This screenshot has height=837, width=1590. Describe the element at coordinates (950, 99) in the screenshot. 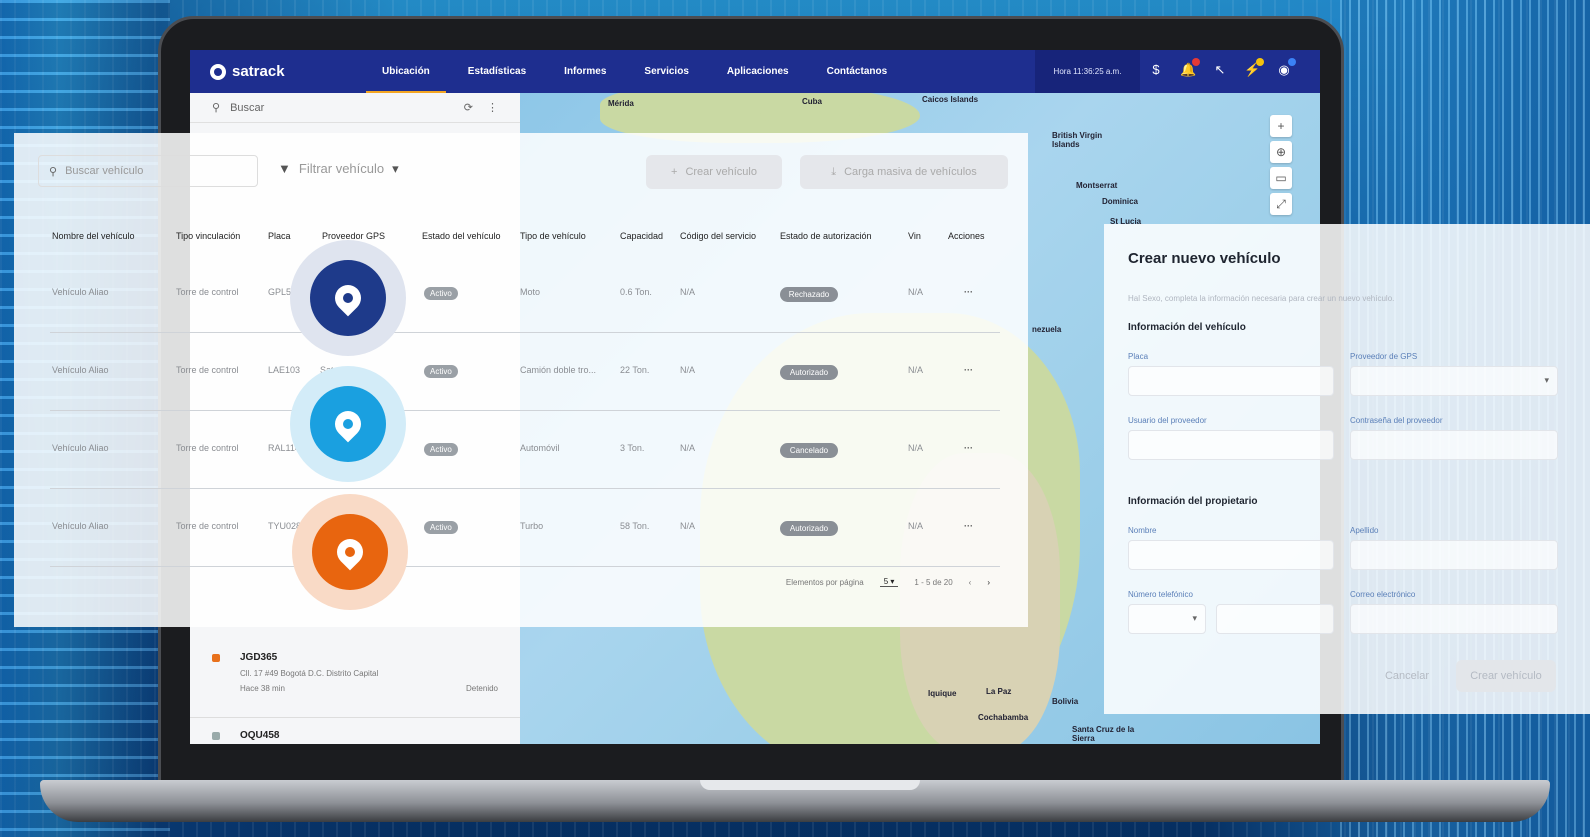

I see `map-label: Caicos Islands` at that location.